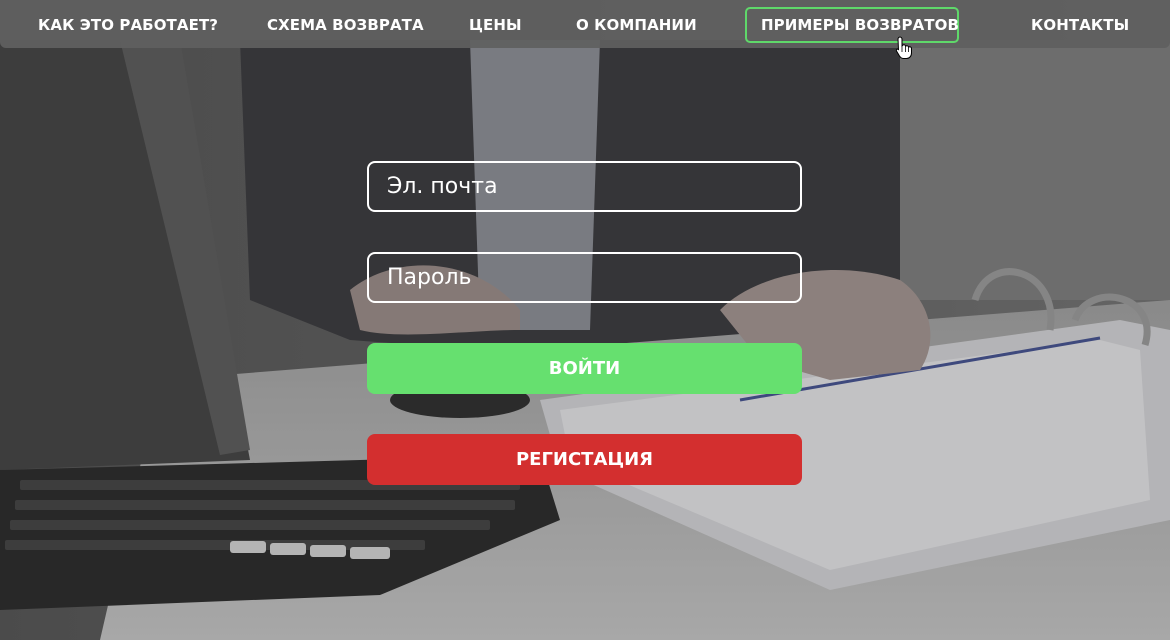 The image size is (1170, 640). Describe the element at coordinates (903, 47) in the screenshot. I see `hand-cursor-icon` at that location.